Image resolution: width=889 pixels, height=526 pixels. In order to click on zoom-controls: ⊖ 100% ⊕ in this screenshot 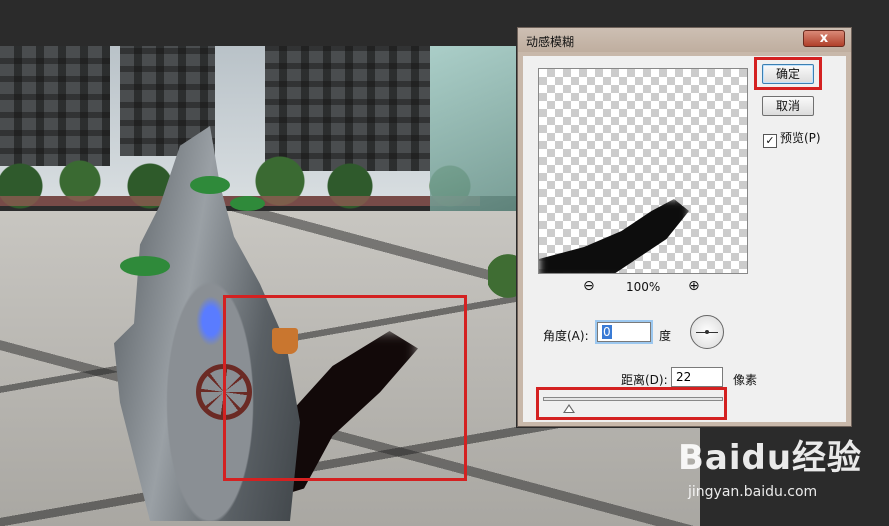, I will do `click(643, 288)`.